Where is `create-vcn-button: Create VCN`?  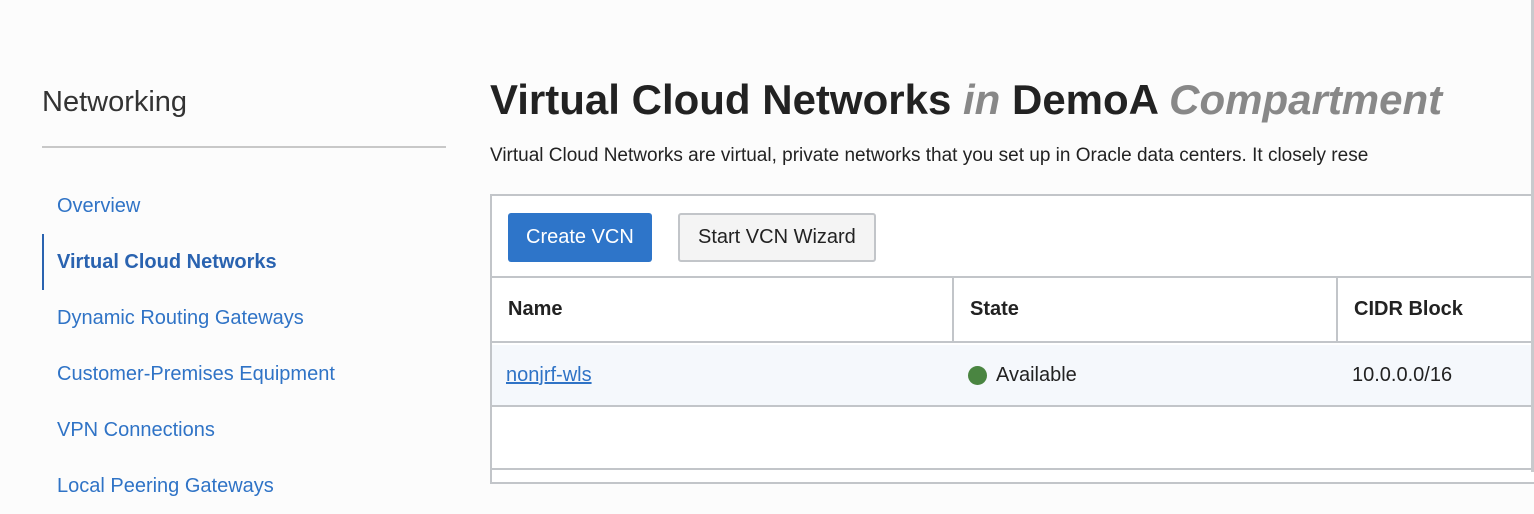 create-vcn-button: Create VCN is located at coordinates (580, 237).